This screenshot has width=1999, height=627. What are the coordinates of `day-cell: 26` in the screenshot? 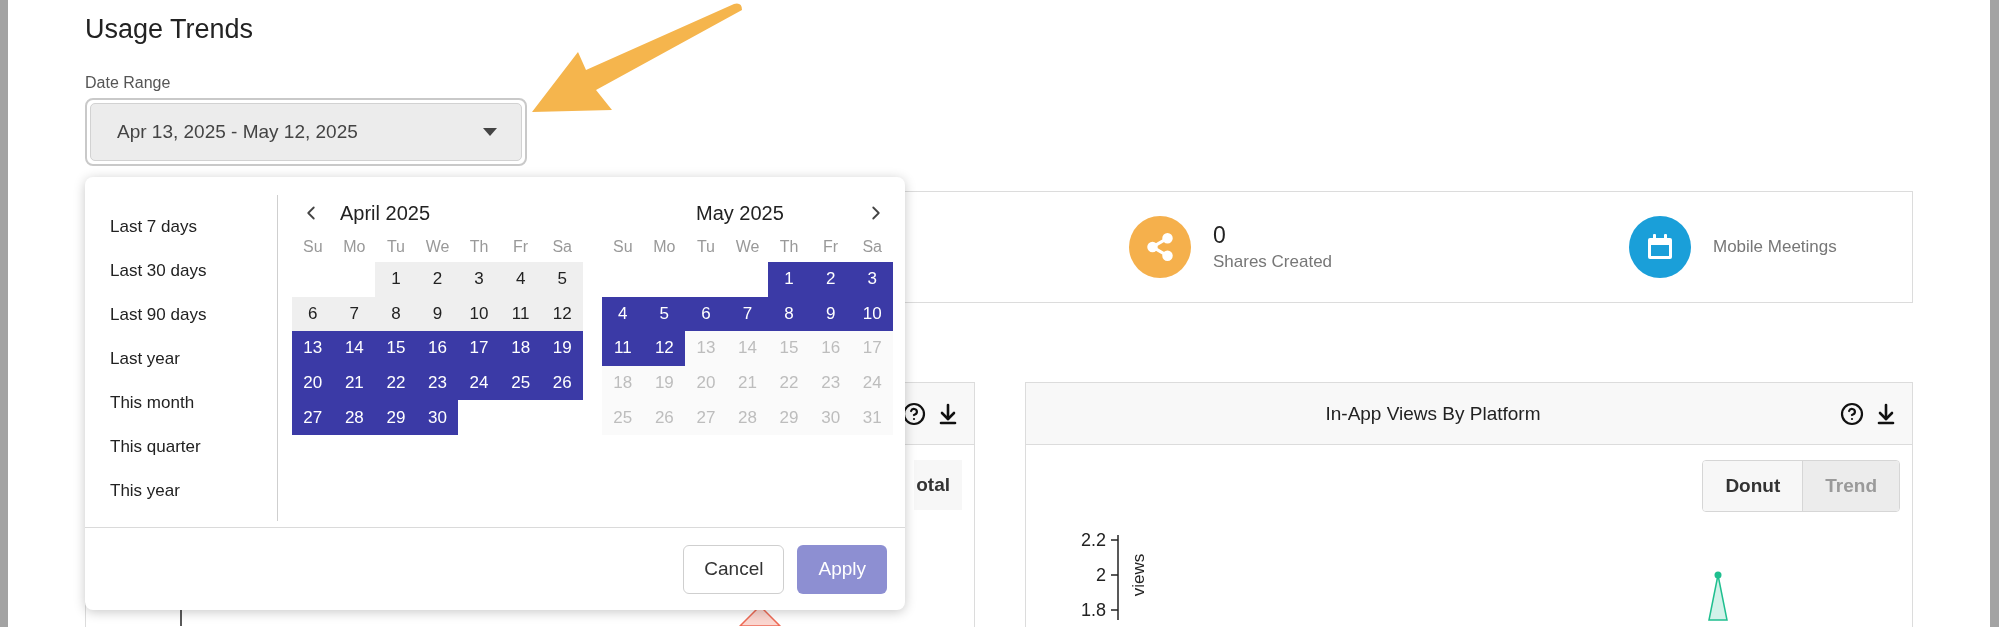 It's located at (562, 383).